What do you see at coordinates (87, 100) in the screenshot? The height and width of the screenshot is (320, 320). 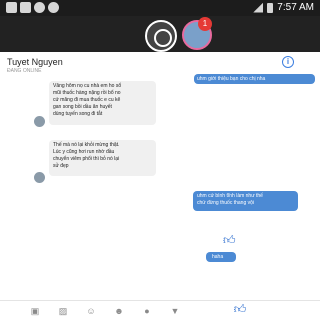 I see `message-line: cứ măng đi mua thuốc e cu kẽ` at bounding box center [87, 100].